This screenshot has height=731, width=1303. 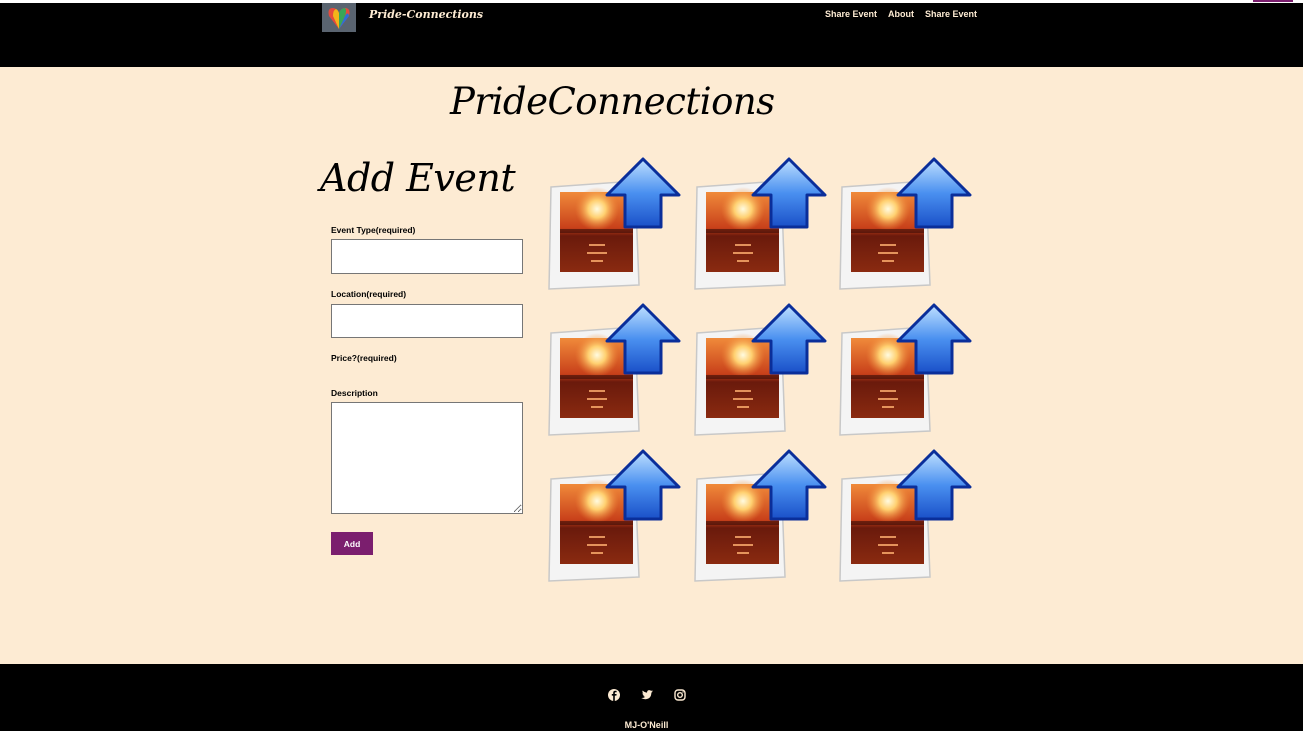 I want to click on location-input, so click(x=427, y=321).